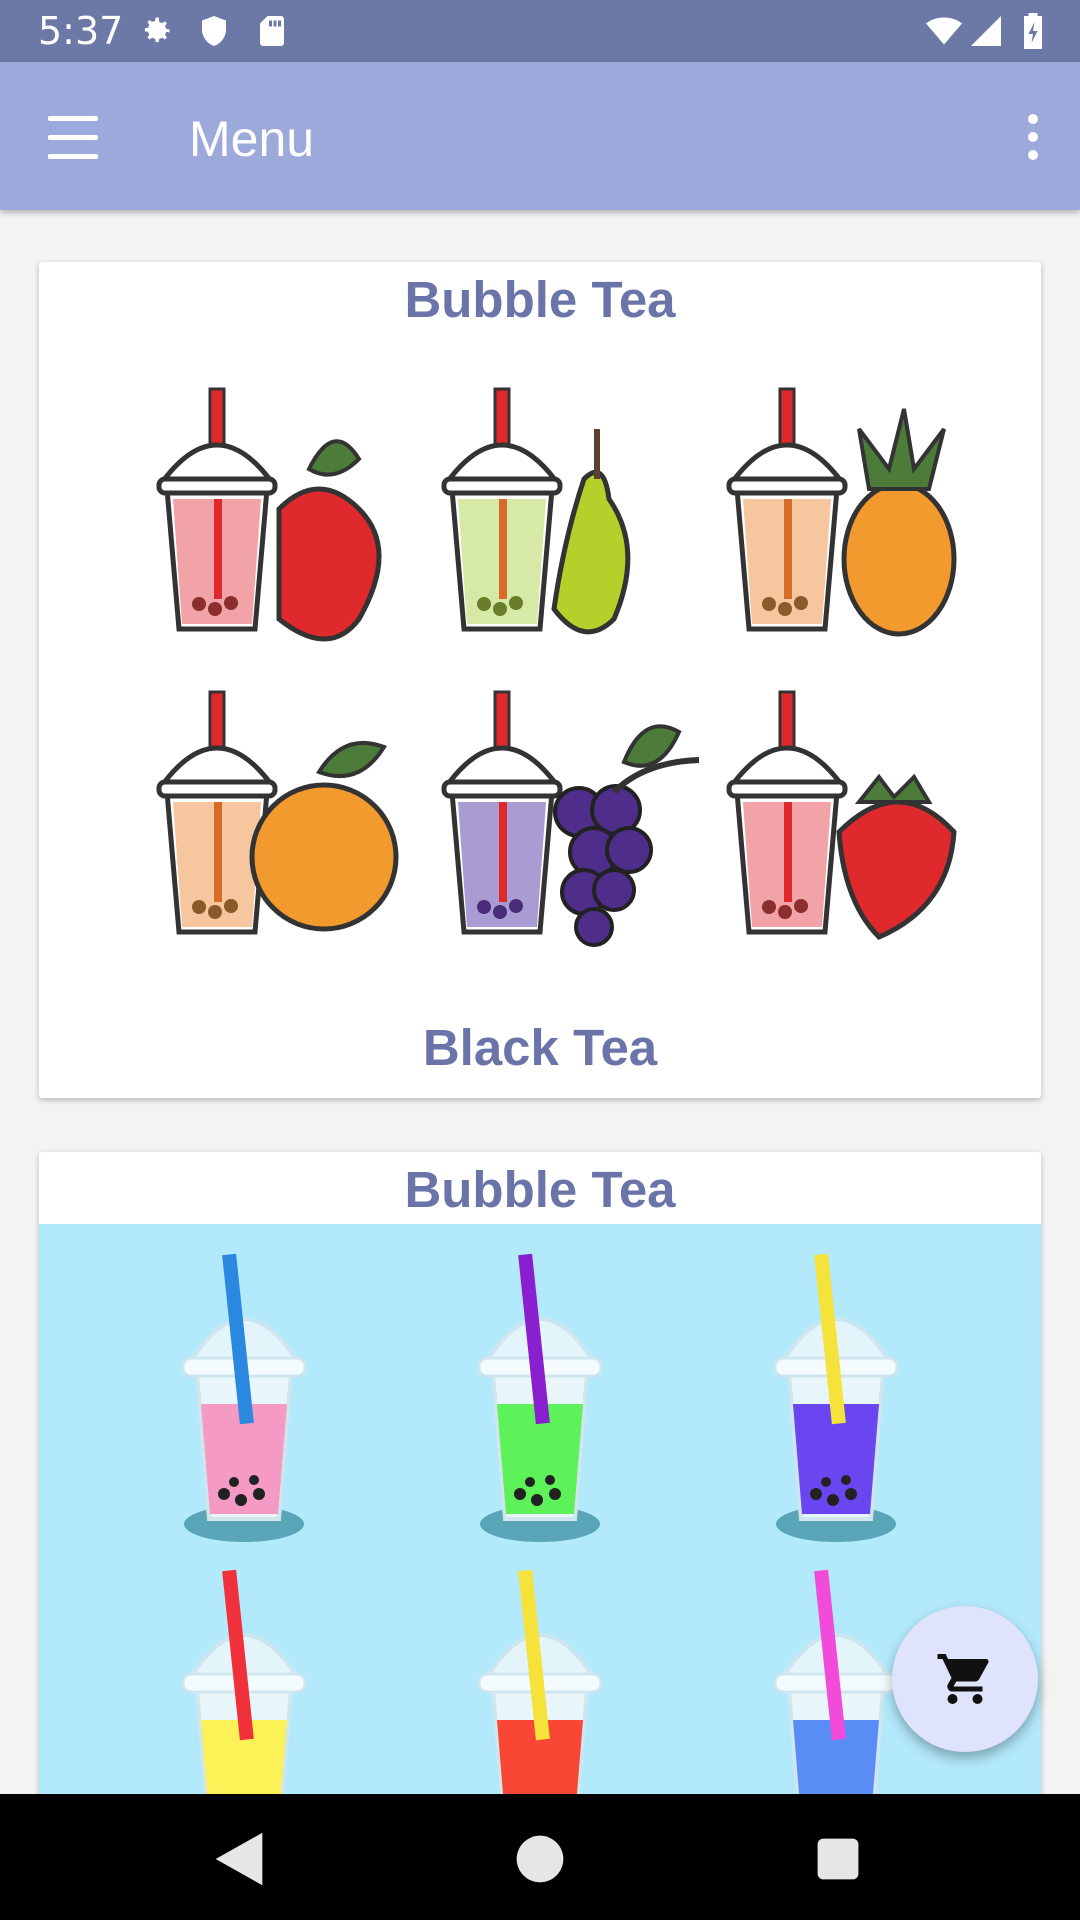  Describe the element at coordinates (540, 136) in the screenshot. I see `app-bar: Menu` at that location.